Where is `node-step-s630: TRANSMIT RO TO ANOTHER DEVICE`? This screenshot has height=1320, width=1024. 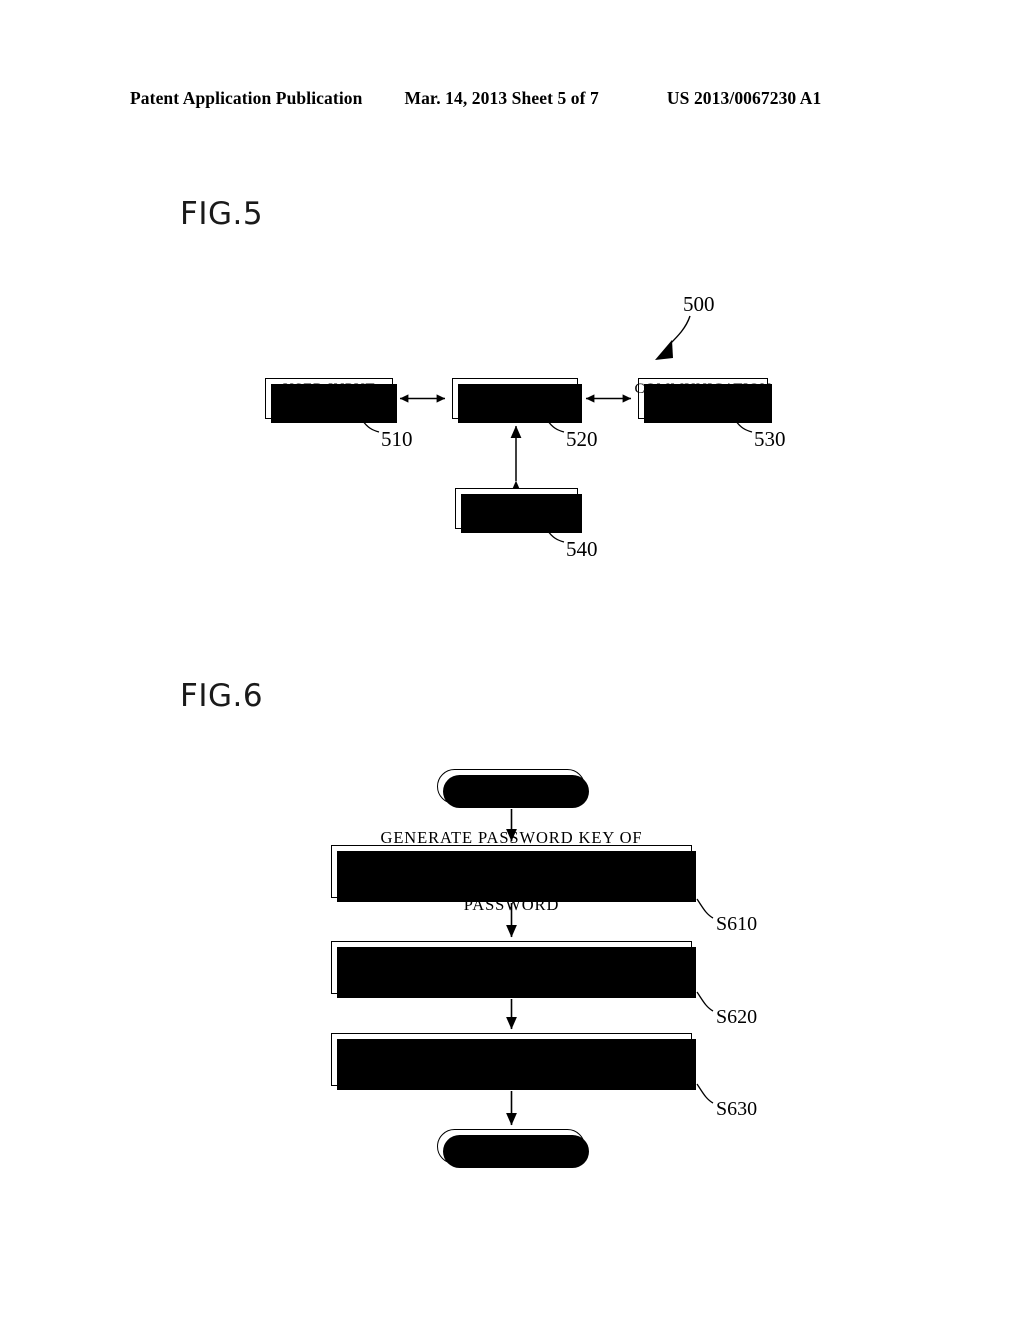
node-step-s630: TRANSMIT RO TO ANOTHER DEVICE is located at coordinates (513, 1061).